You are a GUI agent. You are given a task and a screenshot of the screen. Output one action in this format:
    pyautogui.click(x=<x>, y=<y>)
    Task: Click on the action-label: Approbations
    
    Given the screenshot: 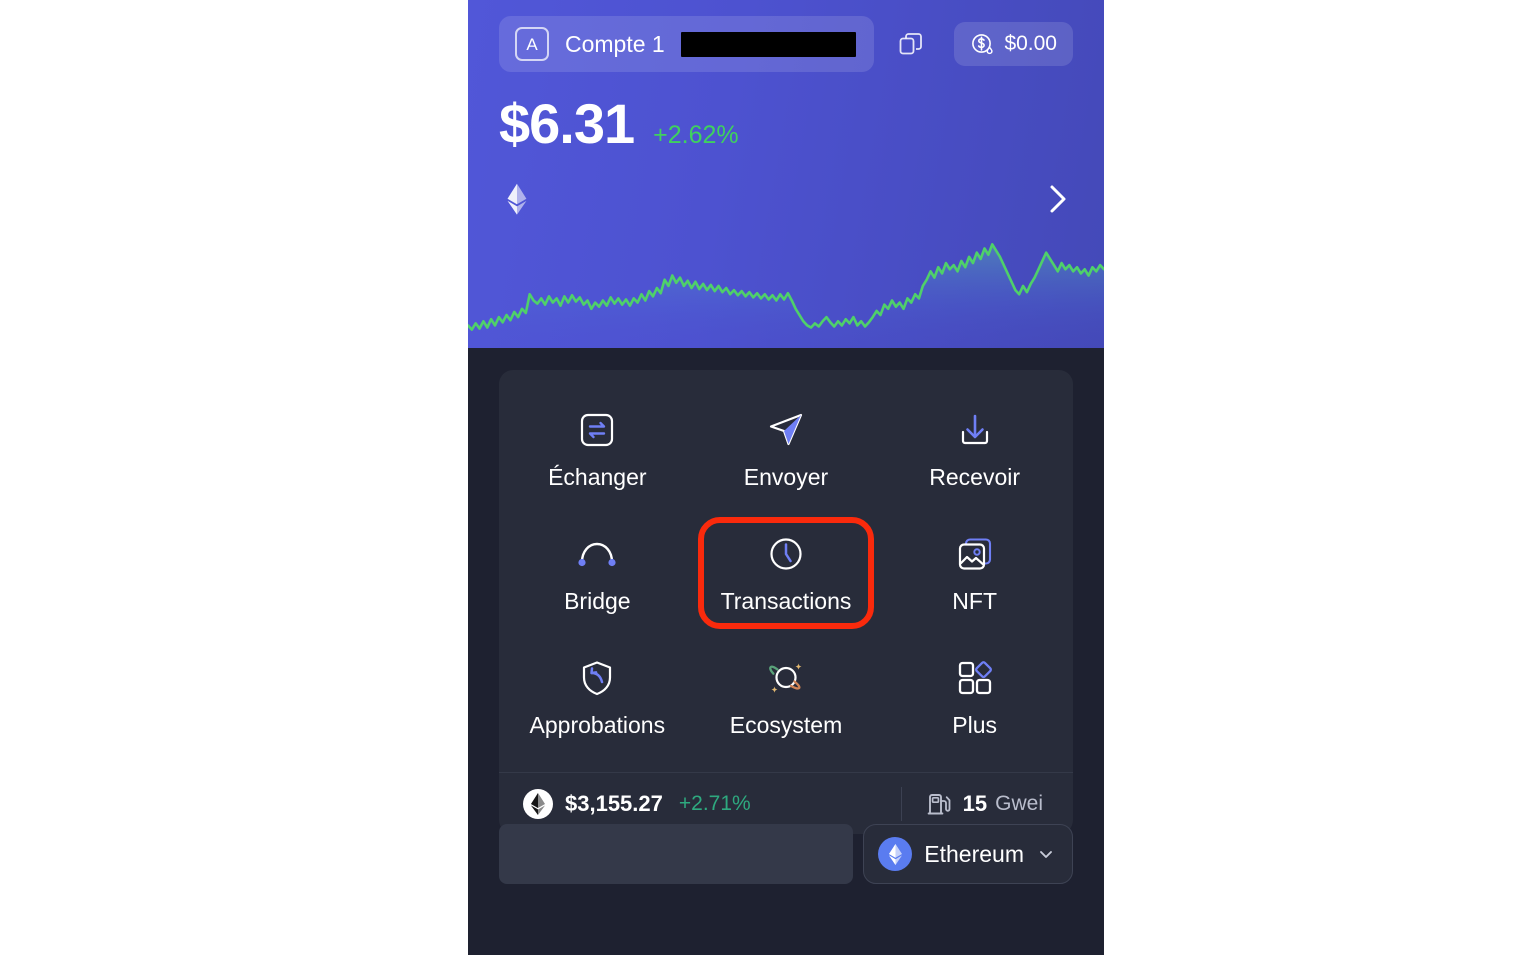 What is the action you would take?
    pyautogui.click(x=597, y=725)
    